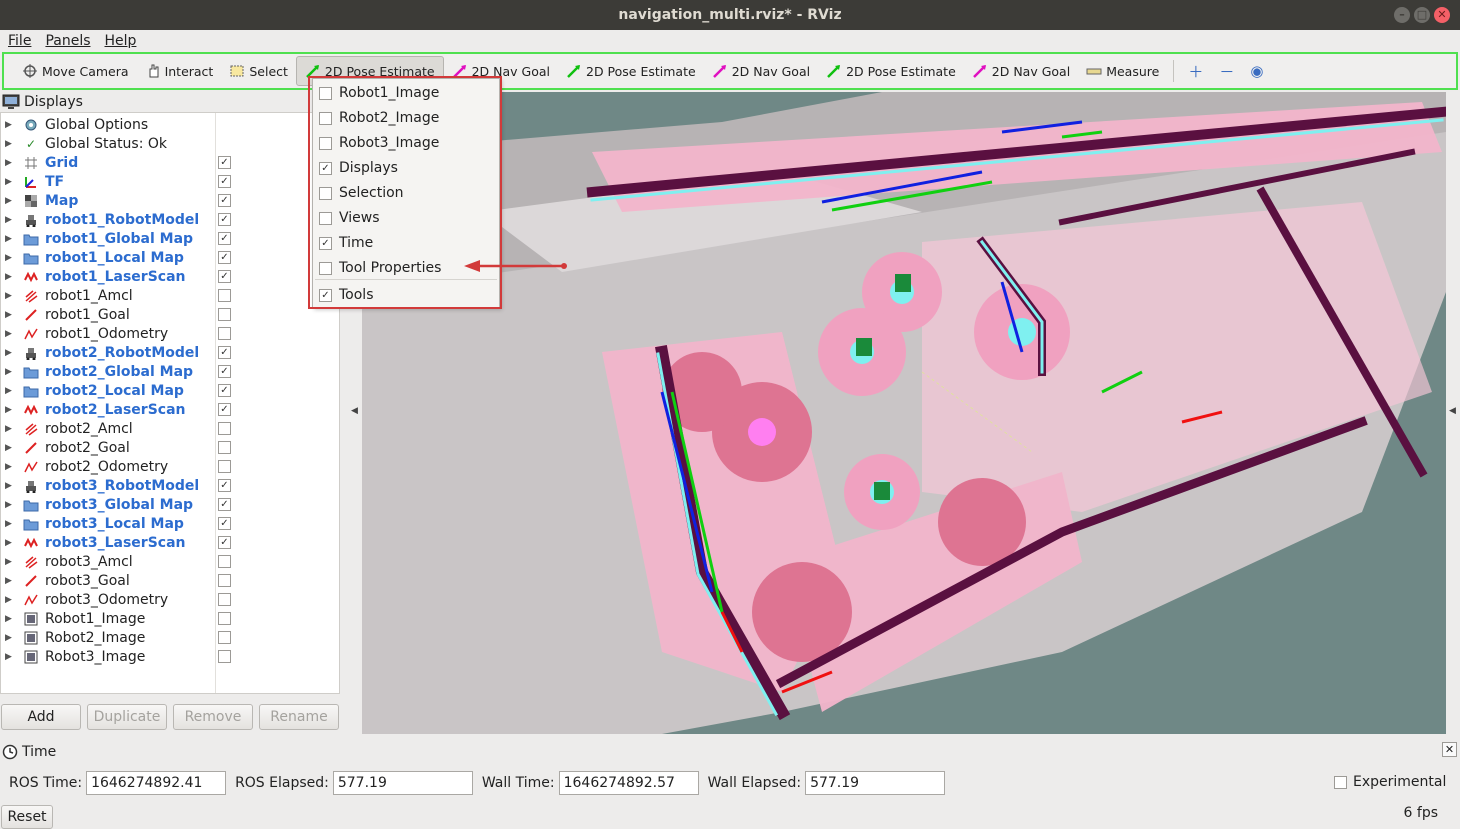 The width and height of the screenshot is (1460, 829). Describe the element at coordinates (1122, 71) in the screenshot. I see `tool-measure: Measure` at that location.